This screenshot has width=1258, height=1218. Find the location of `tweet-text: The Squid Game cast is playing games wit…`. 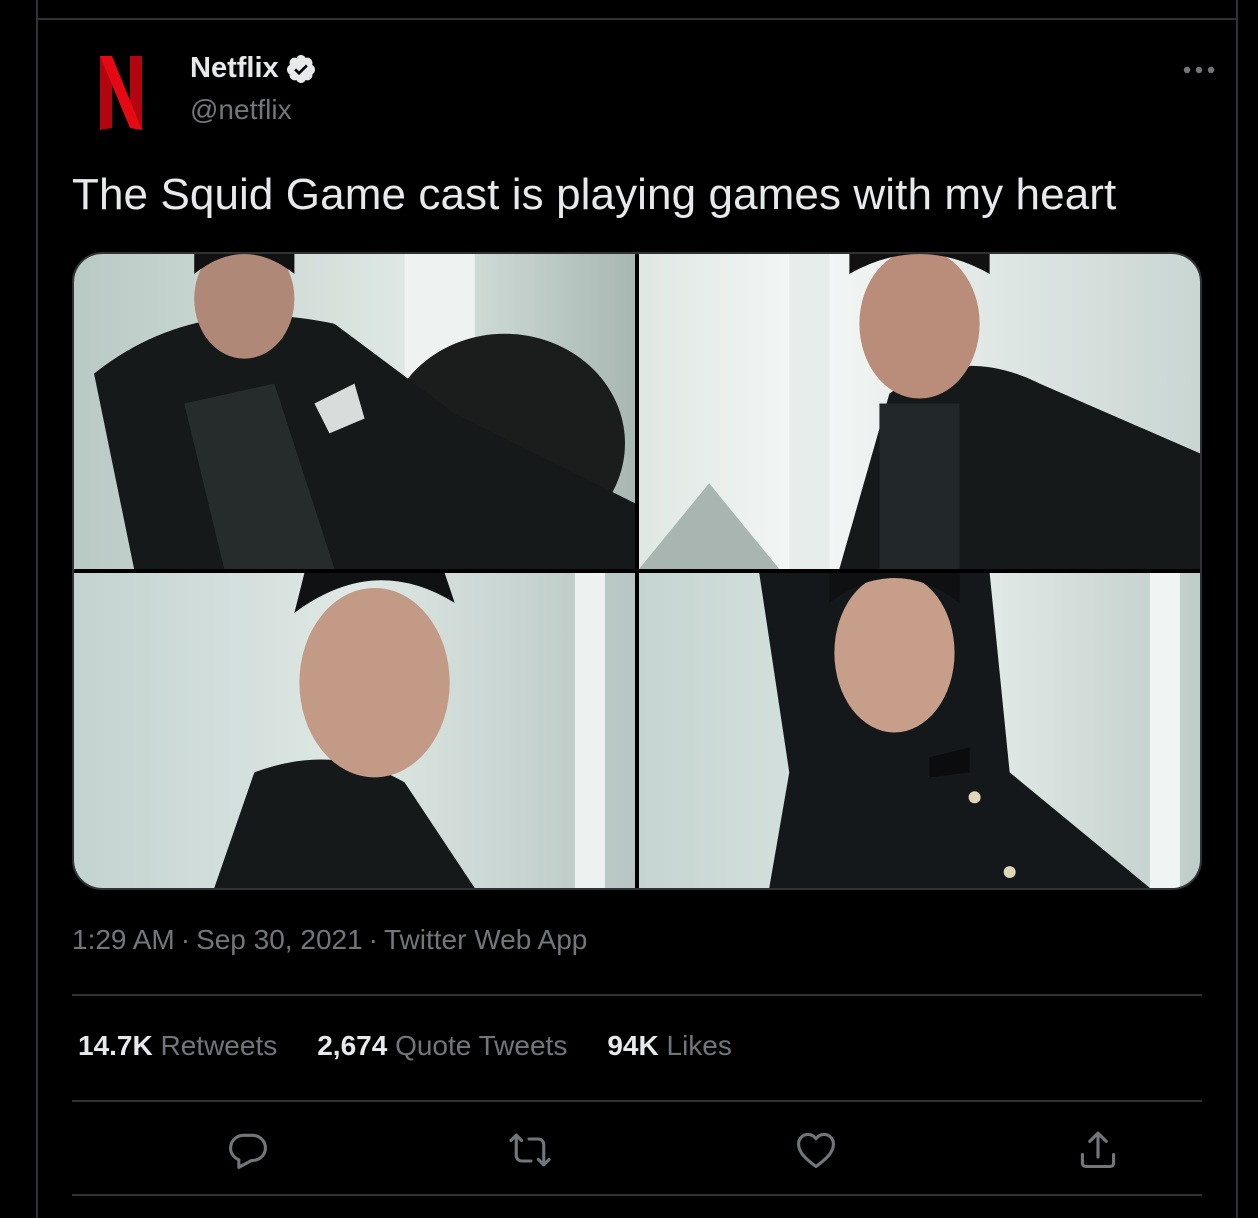

tweet-text: The Squid Game cast is playing games wit… is located at coordinates (594, 194).